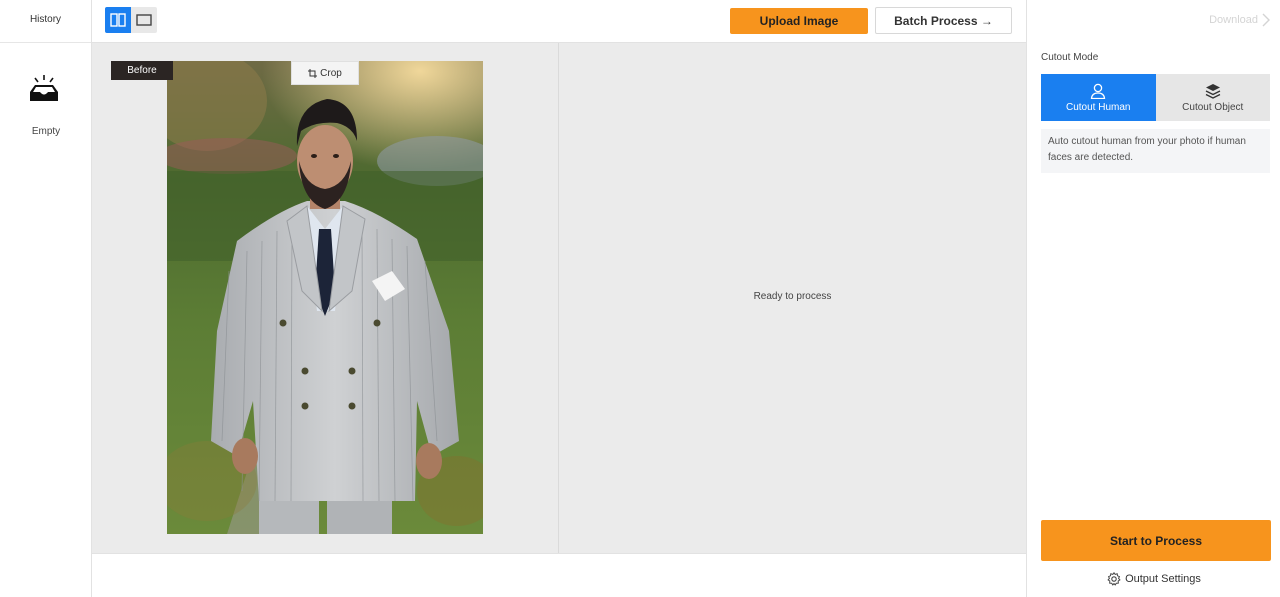  I want to click on start-process-button: Start to Process, so click(1156, 540).